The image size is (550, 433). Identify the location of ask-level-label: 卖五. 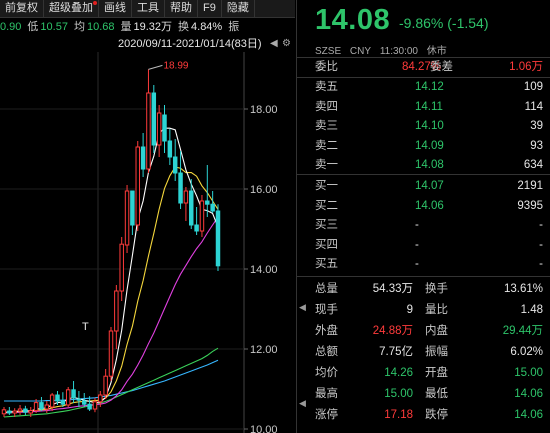
(326, 87).